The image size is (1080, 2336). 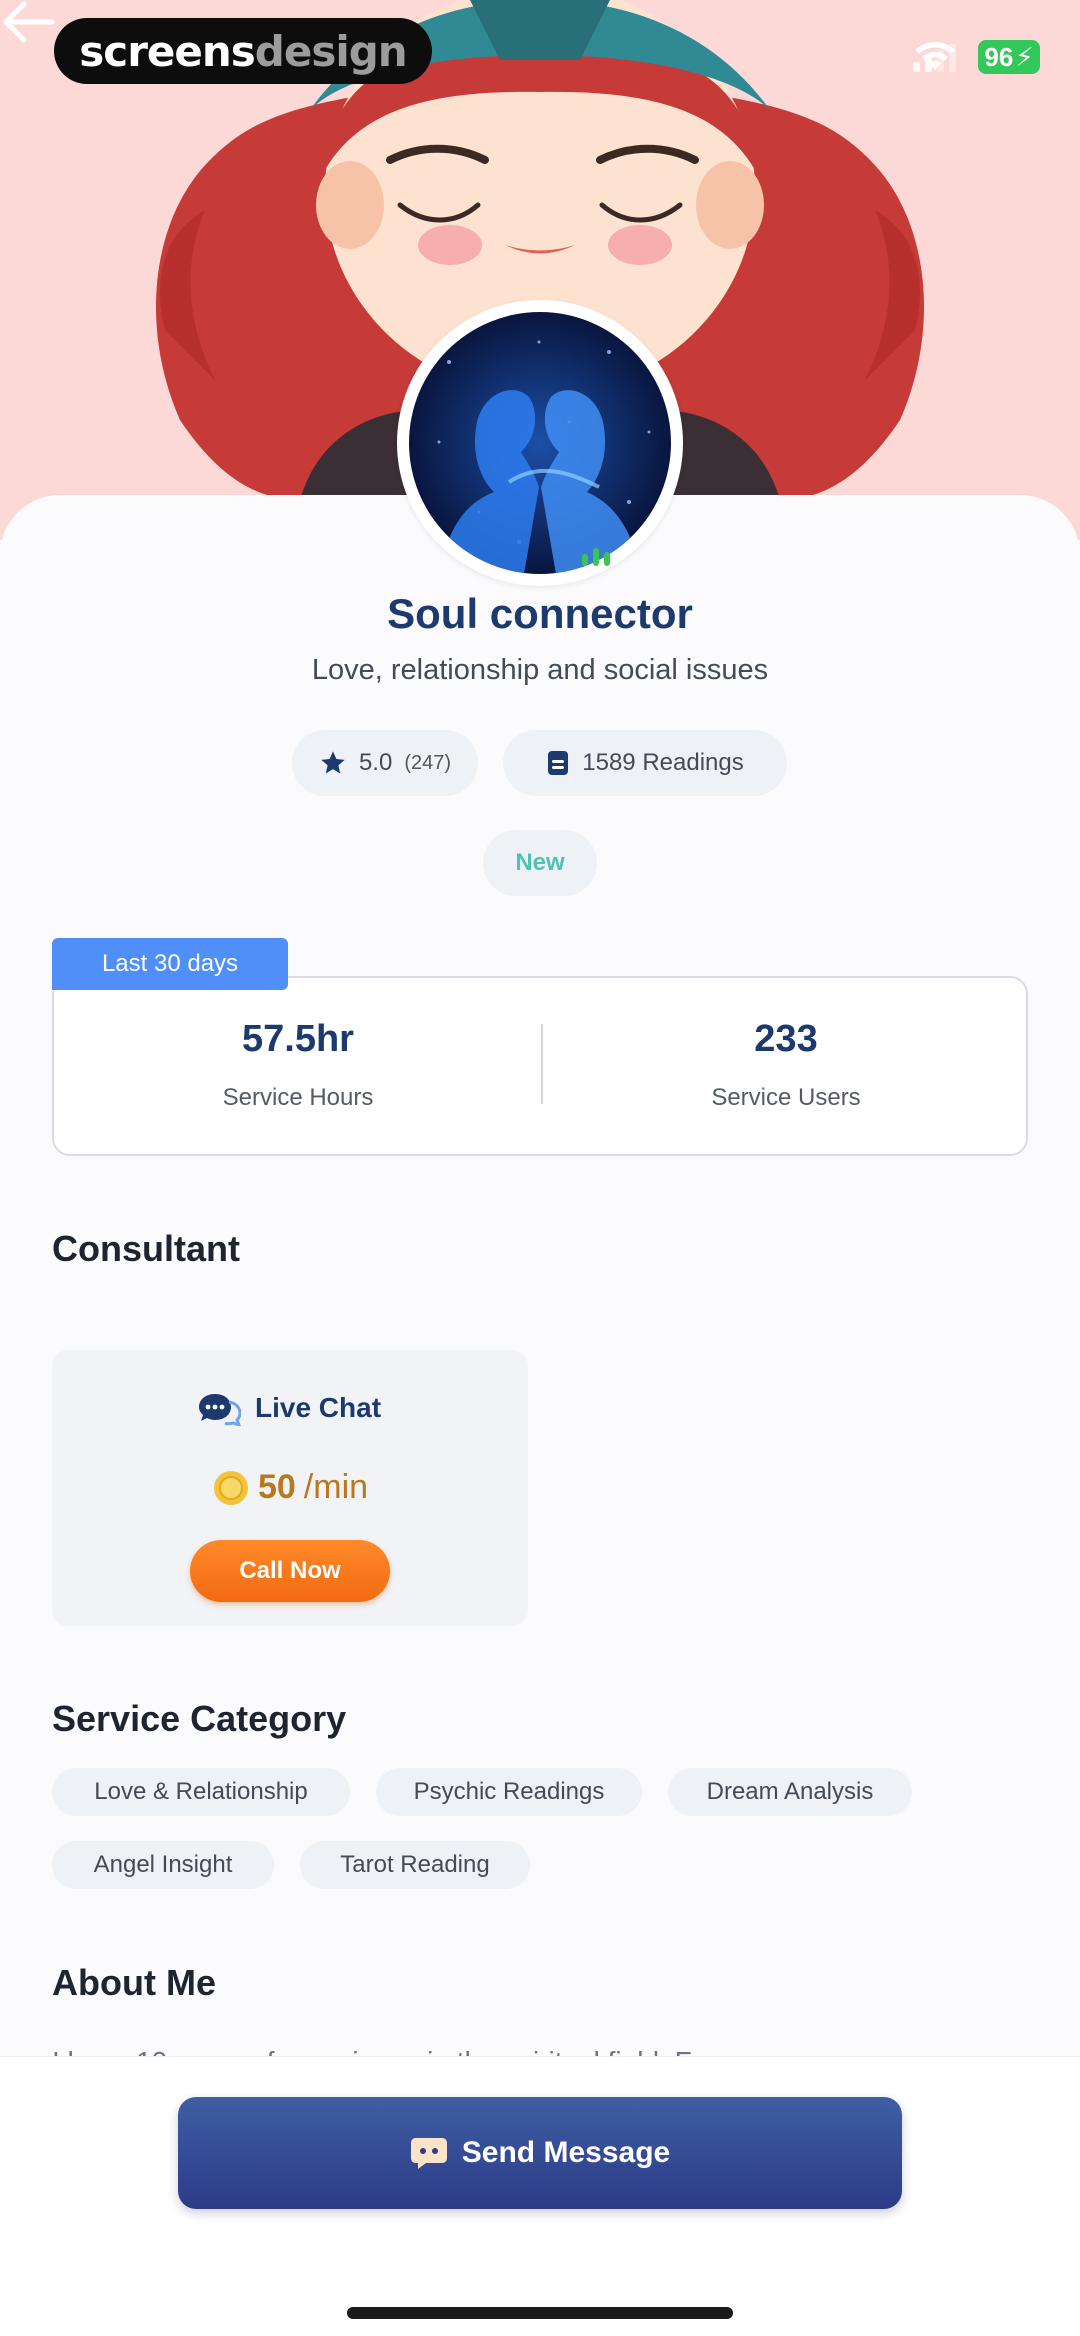 I want to click on stats-period-tag: Last 30 days, so click(x=170, y=964).